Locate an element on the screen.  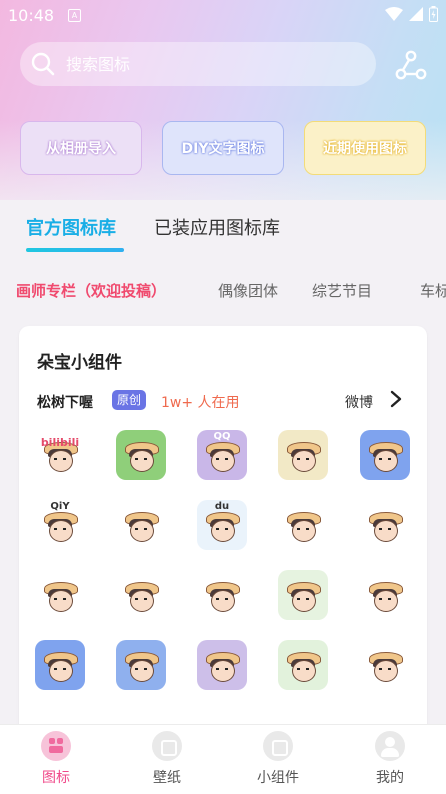
ie-style-icon is located at coordinates (385, 665).